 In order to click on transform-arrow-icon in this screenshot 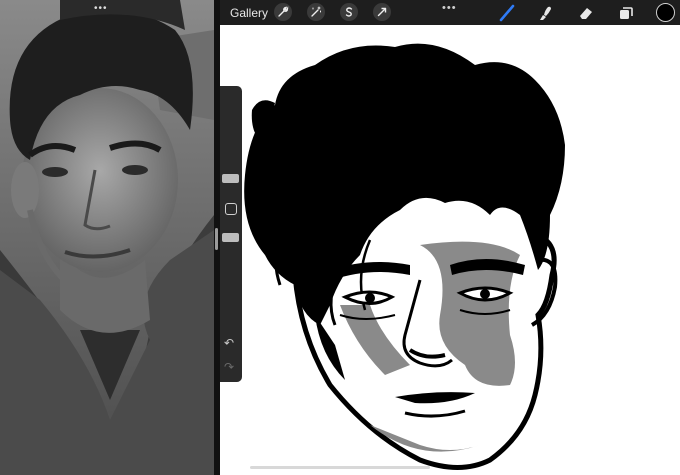, I will do `click(382, 12)`.